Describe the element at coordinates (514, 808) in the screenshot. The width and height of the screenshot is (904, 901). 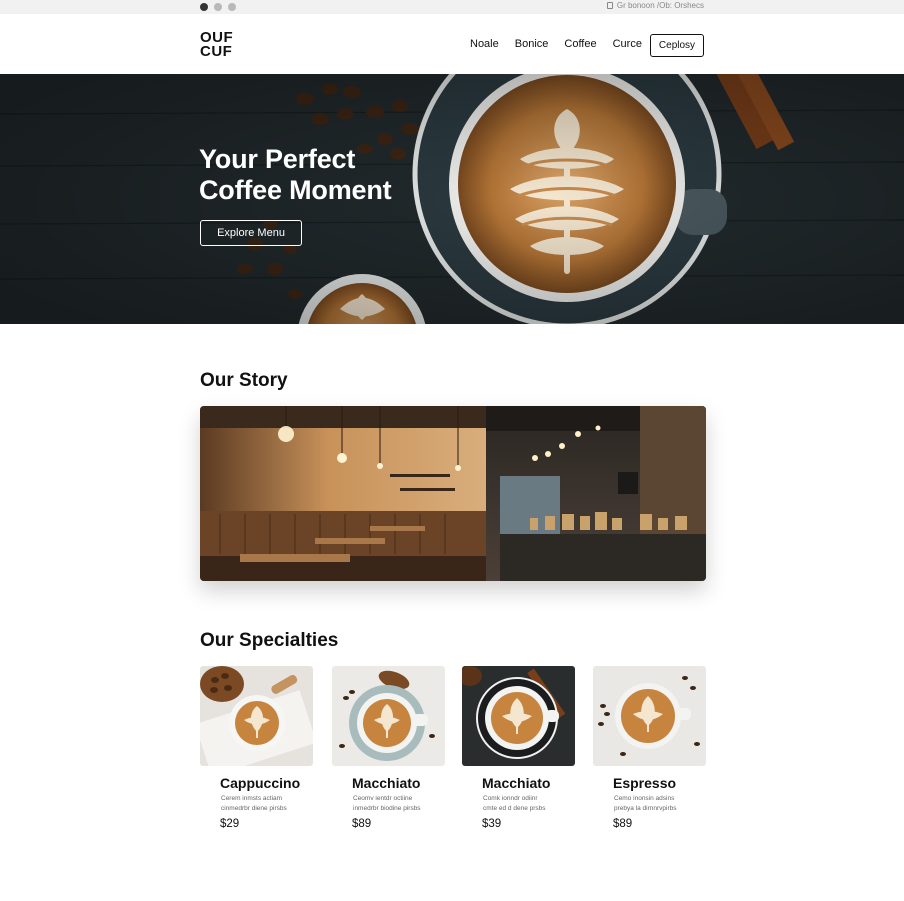
I see `product-desc-3-line-2: cmte ed d dene prsbs` at that location.